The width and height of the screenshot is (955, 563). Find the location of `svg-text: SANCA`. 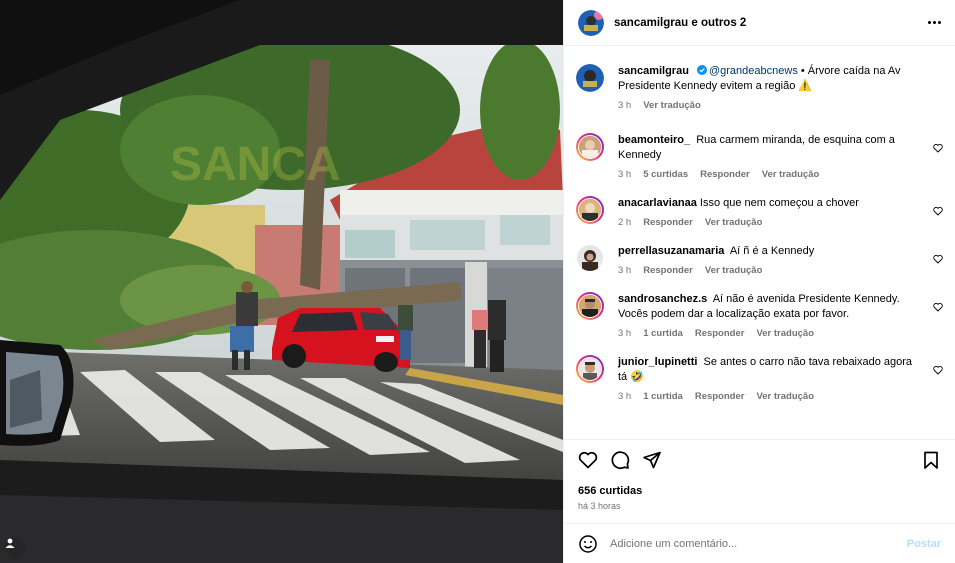

svg-text: SANCA is located at coordinates (255, 164).